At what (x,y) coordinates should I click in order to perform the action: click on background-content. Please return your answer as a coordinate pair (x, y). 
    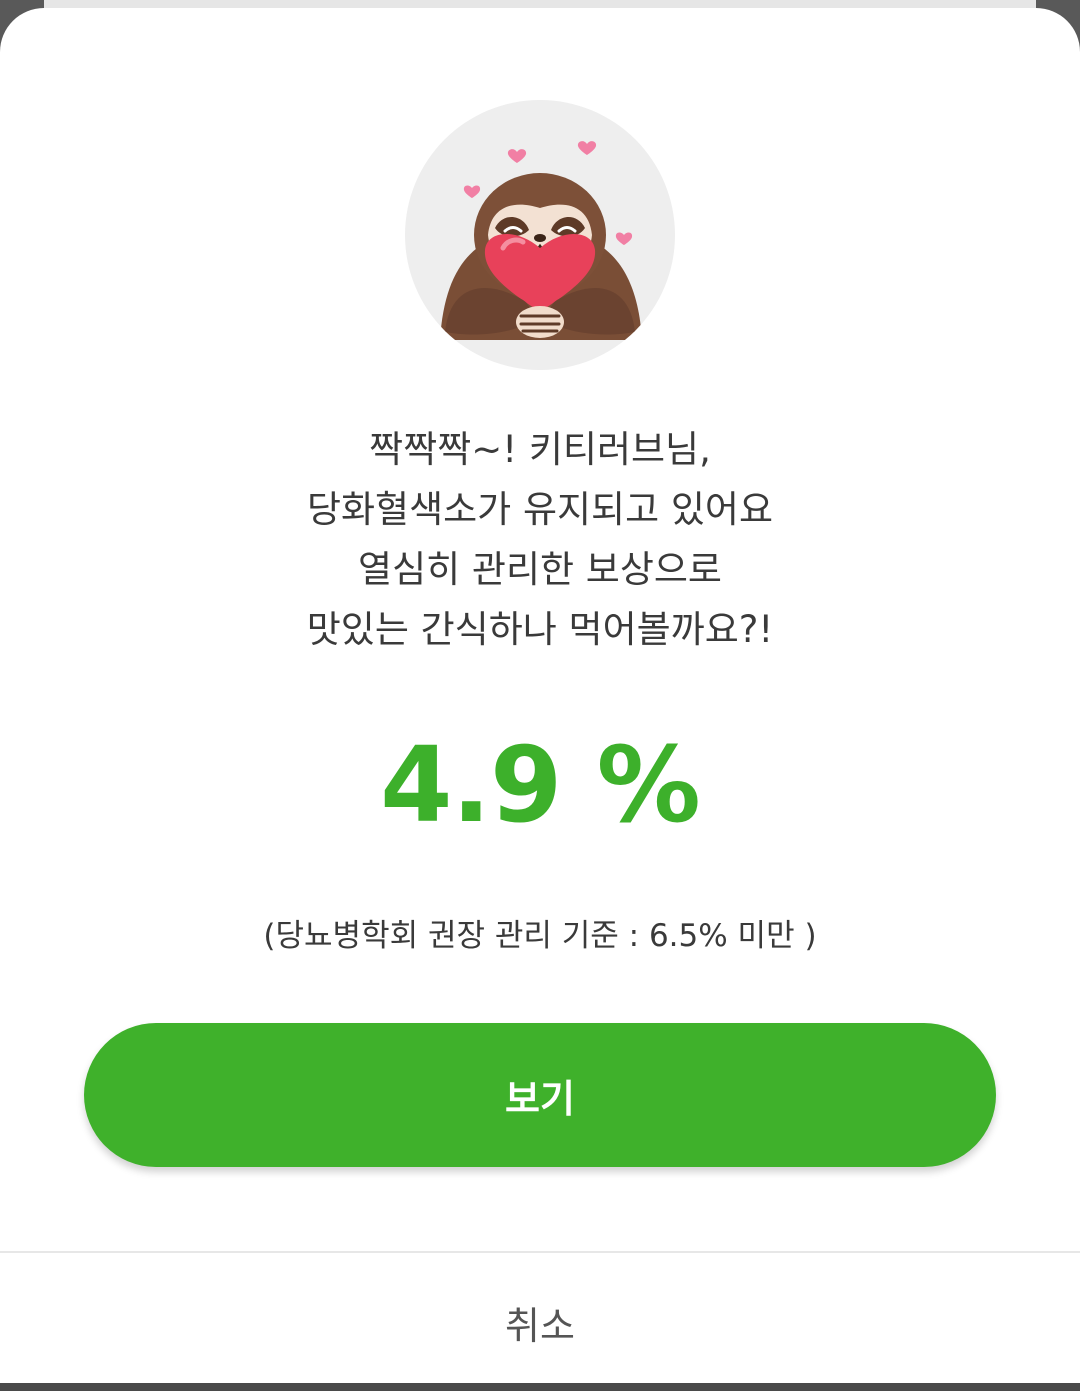
    Looking at the image, I should click on (540, 4).